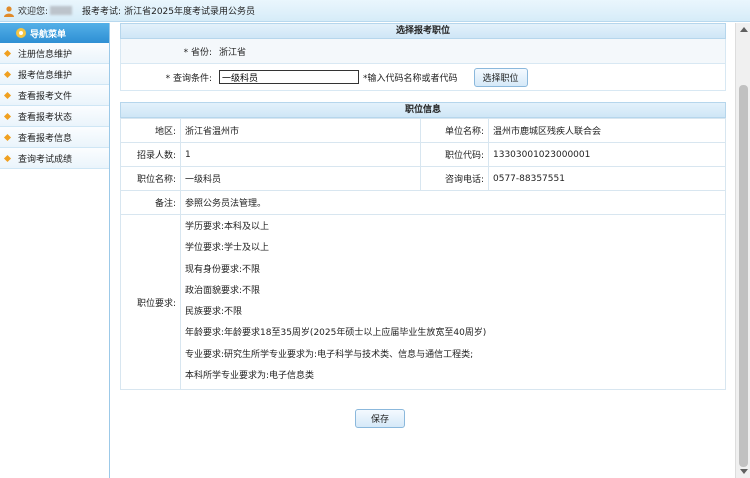 Image resolution: width=750 pixels, height=478 pixels. I want to click on unit-value: 温州市鹿城区残疾人联合会, so click(607, 130).